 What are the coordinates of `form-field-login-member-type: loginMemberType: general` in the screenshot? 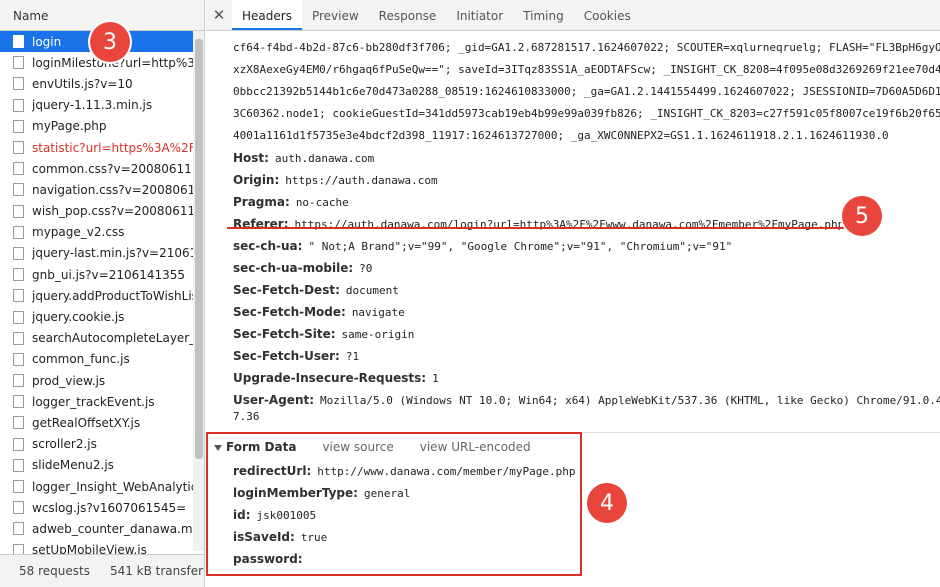 It's located at (321, 493).